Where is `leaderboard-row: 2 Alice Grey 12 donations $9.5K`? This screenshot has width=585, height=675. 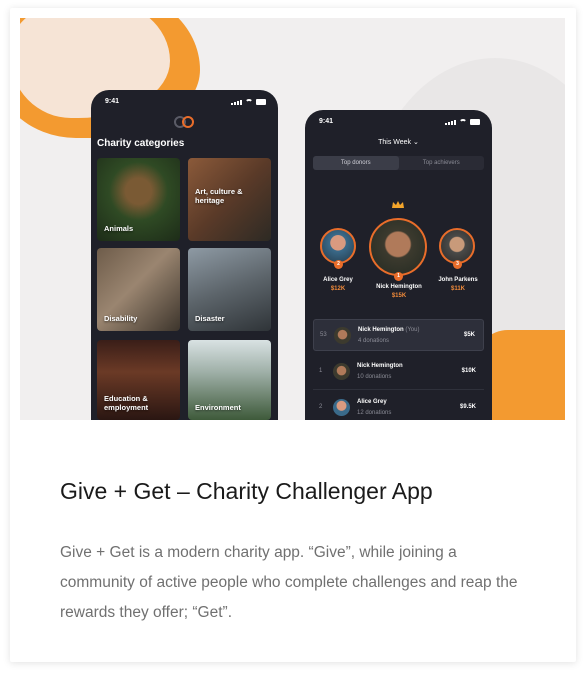 leaderboard-row: 2 Alice Grey 12 donations $9.5K is located at coordinates (398, 406).